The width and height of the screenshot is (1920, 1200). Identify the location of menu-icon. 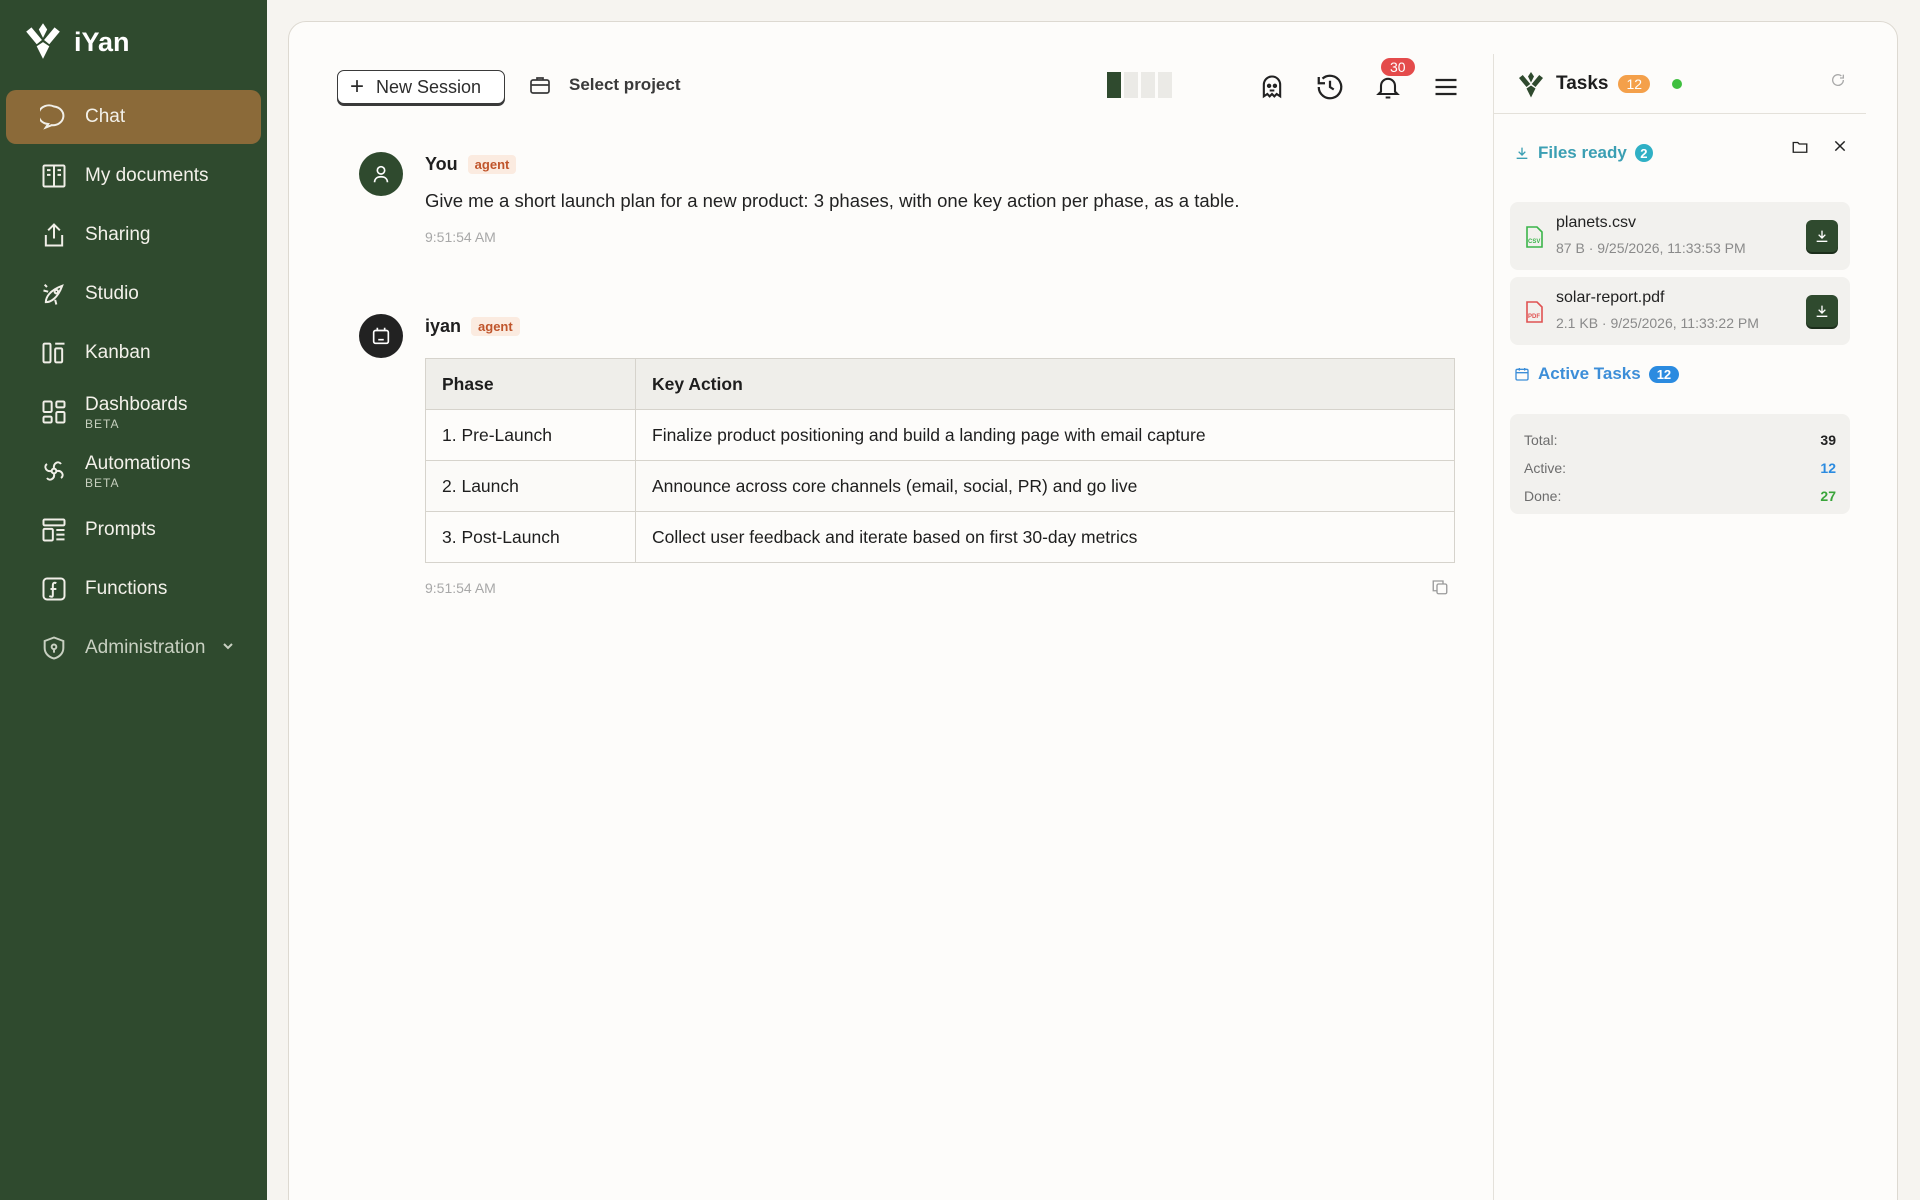
(1446, 87).